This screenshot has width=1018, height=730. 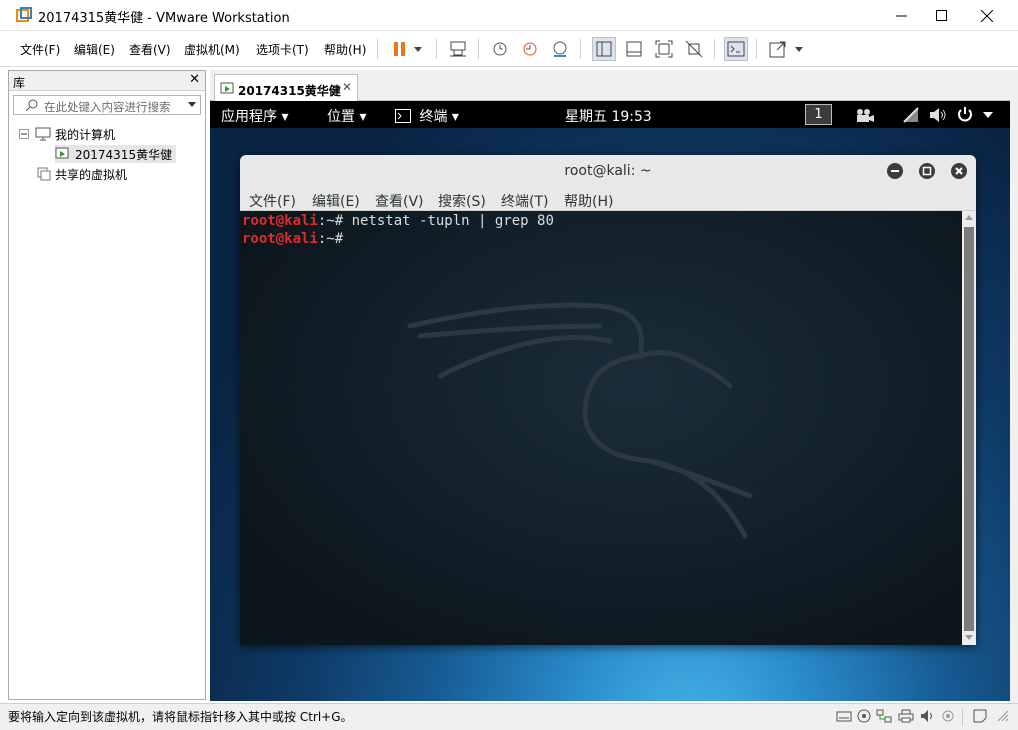 What do you see at coordinates (19, 83) in the screenshot?
I see `library-title: 库` at bounding box center [19, 83].